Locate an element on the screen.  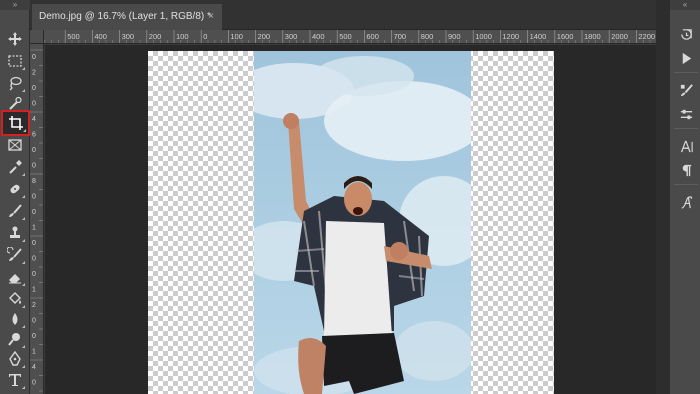
frame-tool is located at coordinates (15, 145).